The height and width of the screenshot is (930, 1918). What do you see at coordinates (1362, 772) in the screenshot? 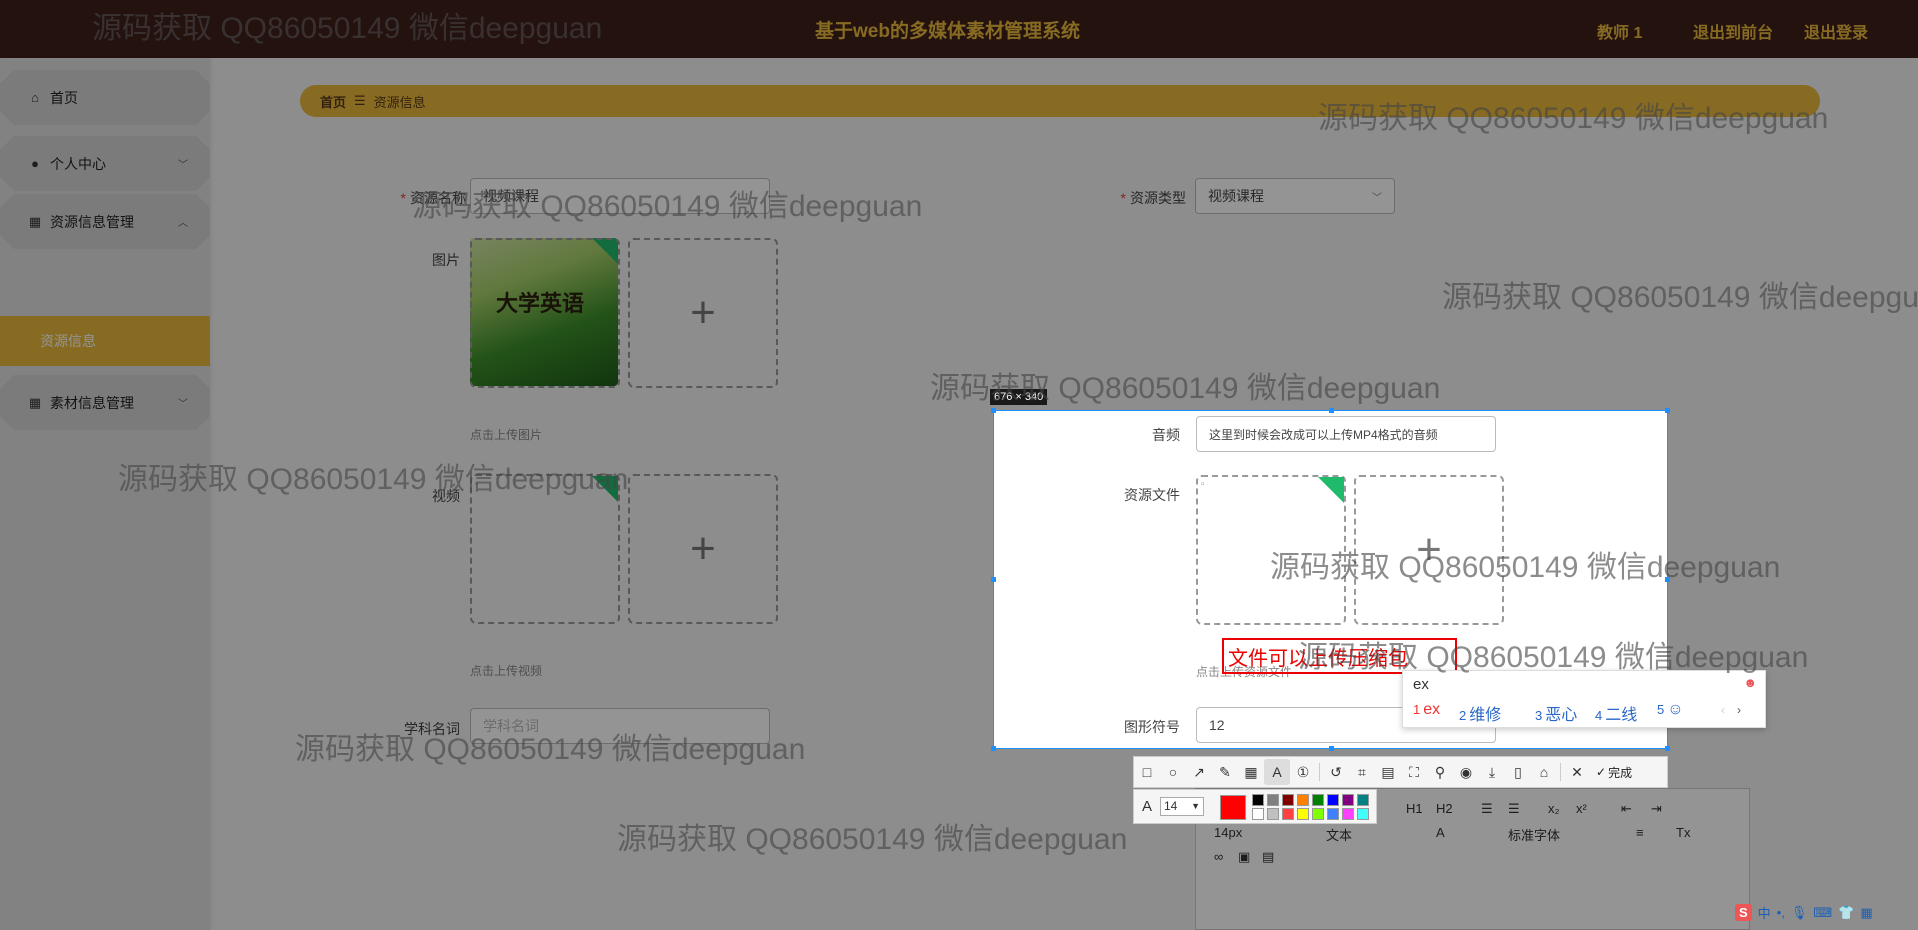
I see `crop-icon: ⌗` at bounding box center [1362, 772].